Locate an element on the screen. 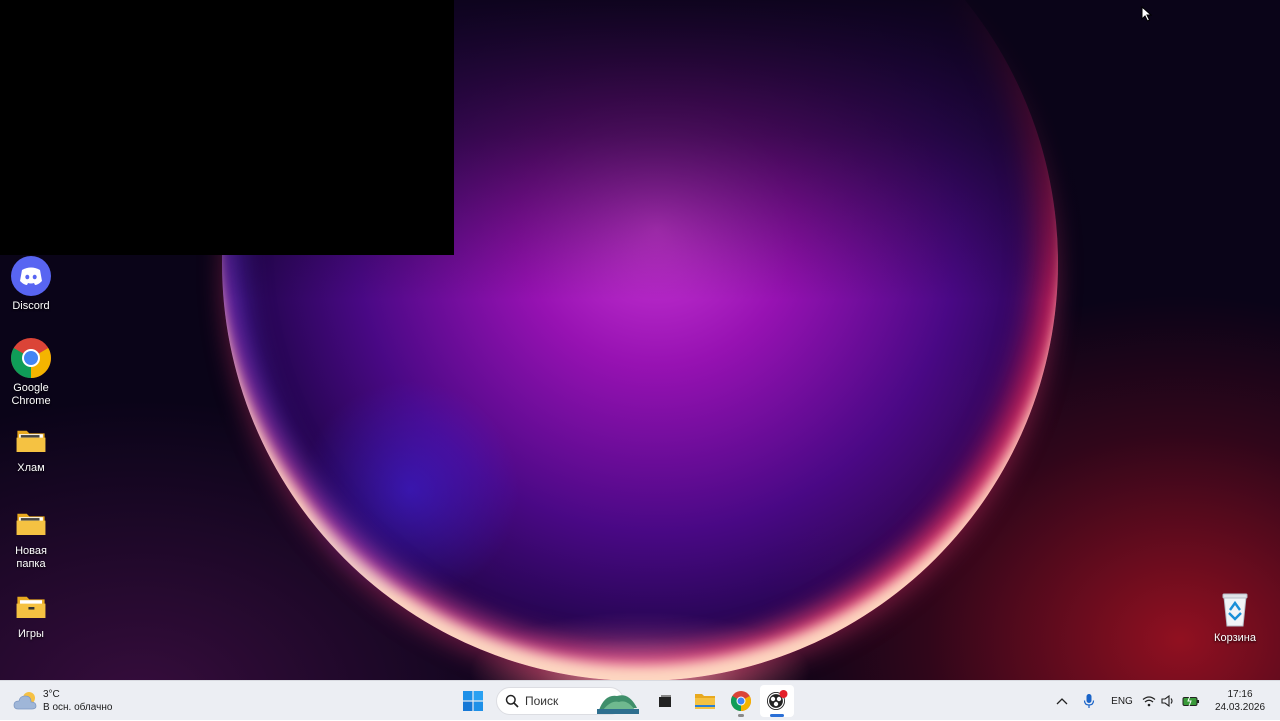  desktop-icon-discord: Discord is located at coordinates (31, 284).